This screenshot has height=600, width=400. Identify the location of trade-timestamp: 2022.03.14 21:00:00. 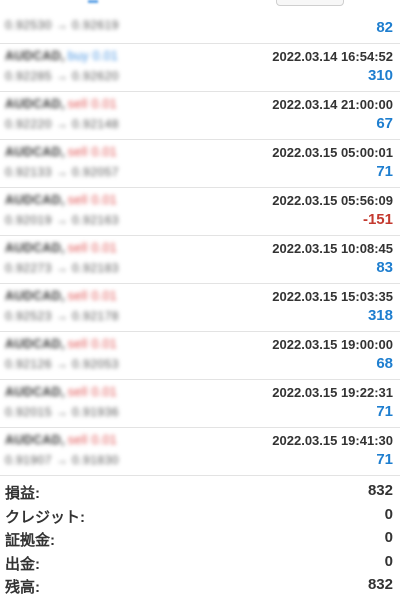
(332, 104).